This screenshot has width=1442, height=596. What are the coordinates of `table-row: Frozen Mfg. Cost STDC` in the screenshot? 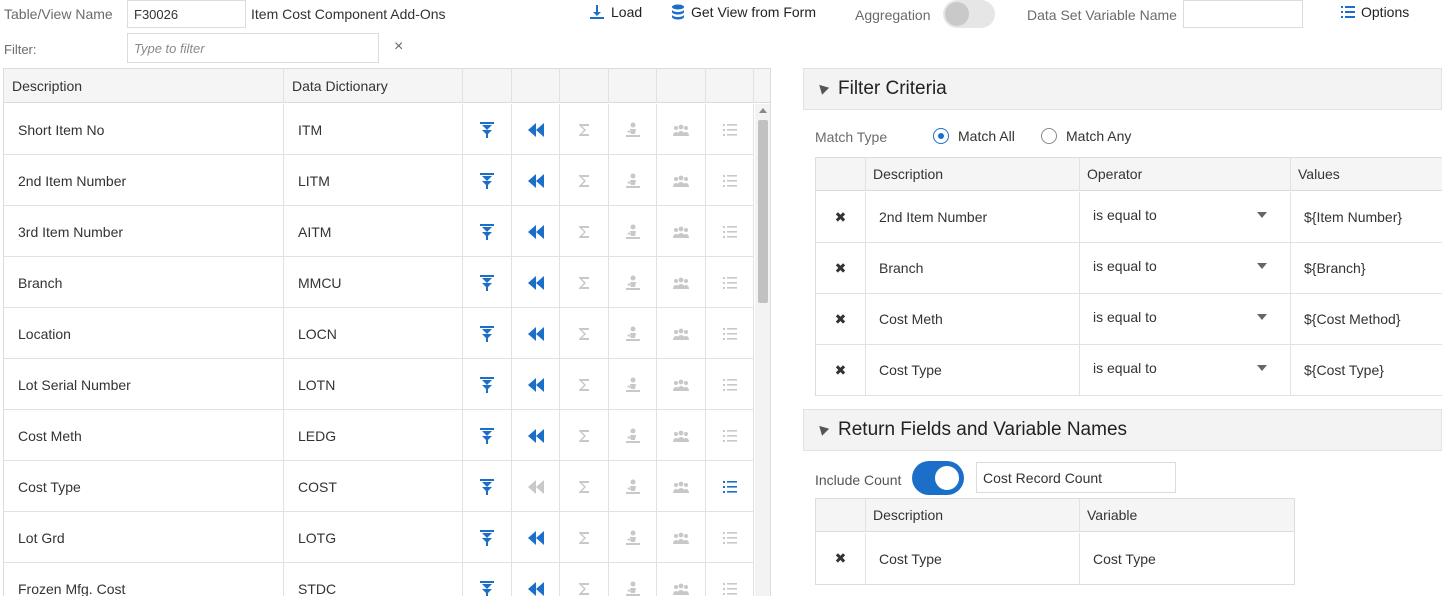 It's located at (379, 579).